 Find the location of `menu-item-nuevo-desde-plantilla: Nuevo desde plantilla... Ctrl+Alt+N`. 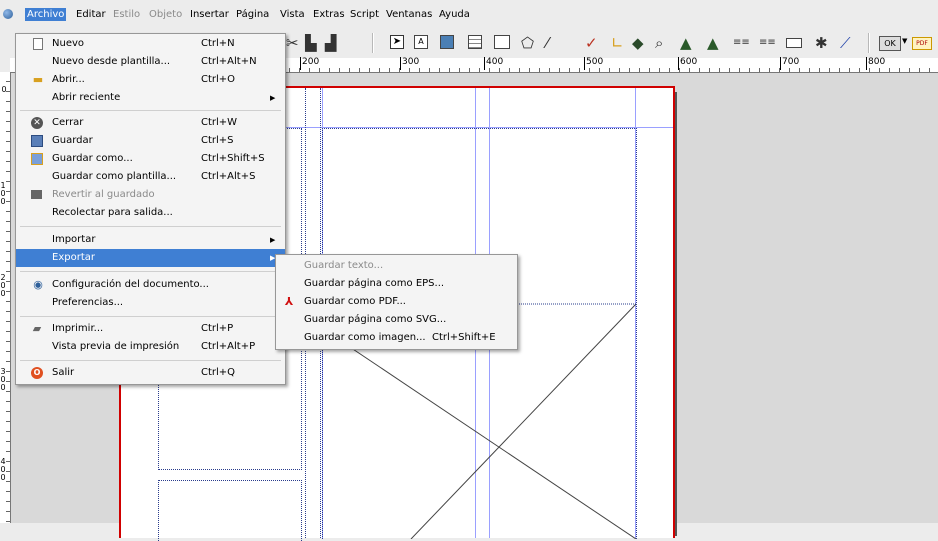

menu-item-nuevo-desde-plantilla: Nuevo desde plantilla... Ctrl+Alt+N is located at coordinates (150, 62).